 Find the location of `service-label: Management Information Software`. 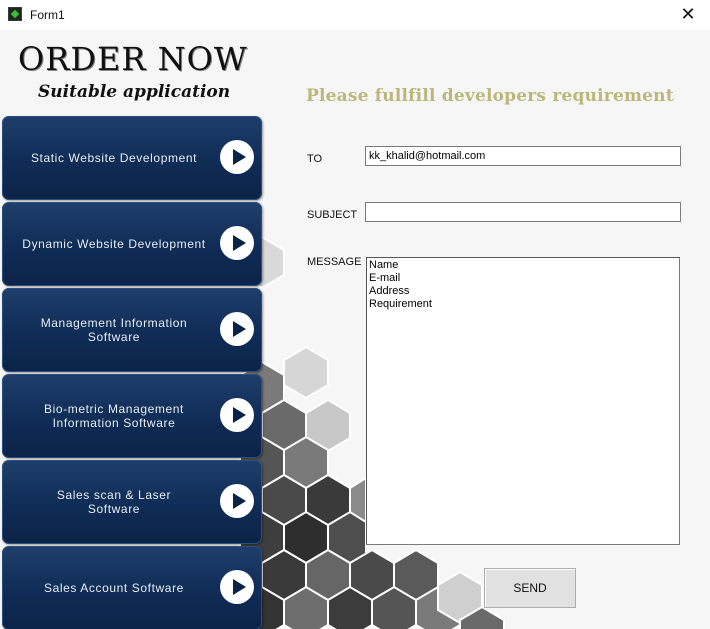

service-label: Management Information Software is located at coordinates (114, 330).